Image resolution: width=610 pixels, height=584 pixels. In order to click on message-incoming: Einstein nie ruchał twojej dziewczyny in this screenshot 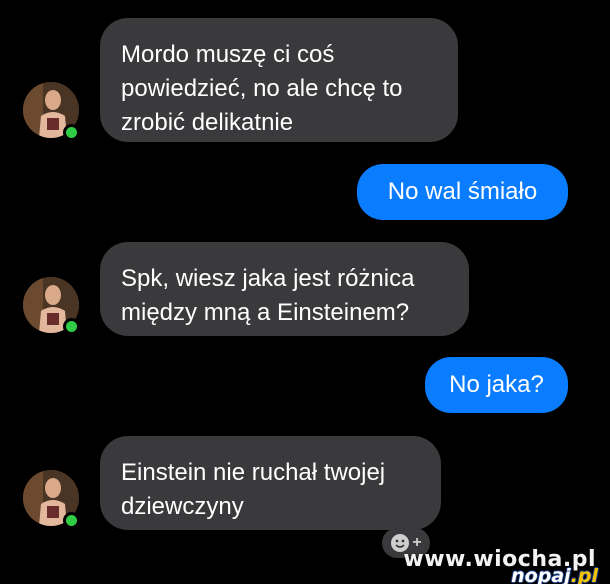, I will do `click(270, 483)`.